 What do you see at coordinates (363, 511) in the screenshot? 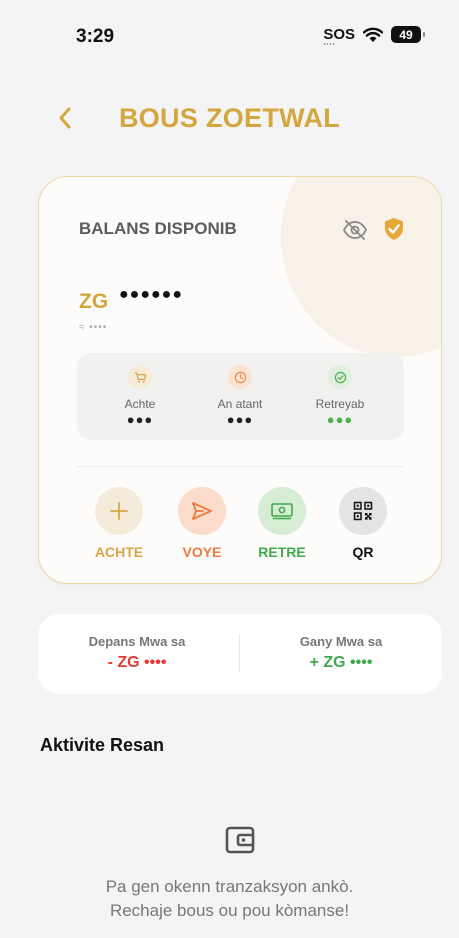
I see `qr-icon` at bounding box center [363, 511].